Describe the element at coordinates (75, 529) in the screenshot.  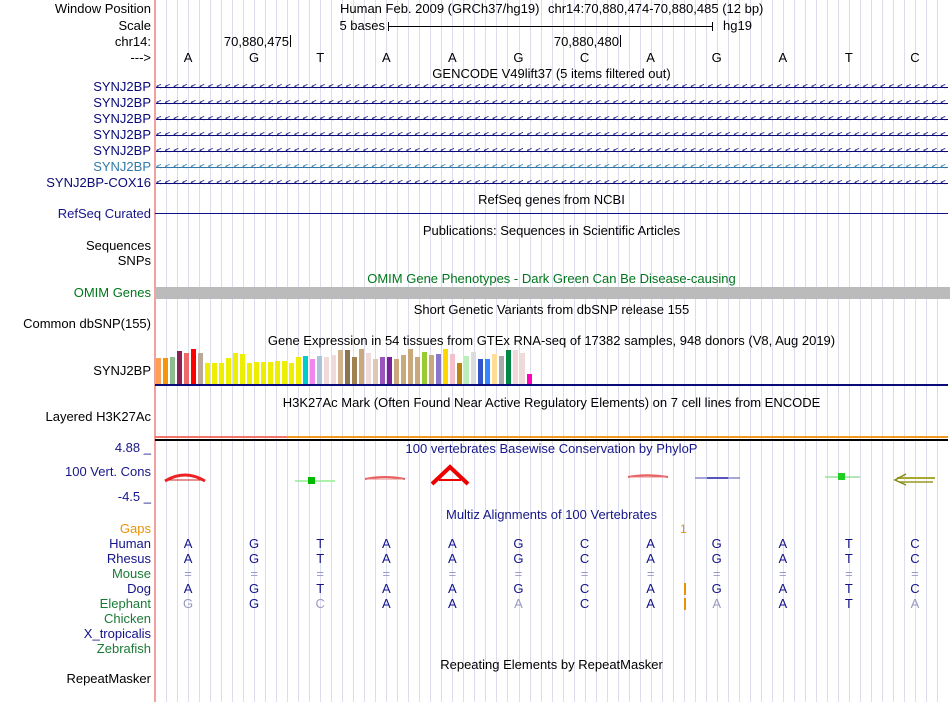
I see `multiz-species-label-gaps: Gaps` at that location.